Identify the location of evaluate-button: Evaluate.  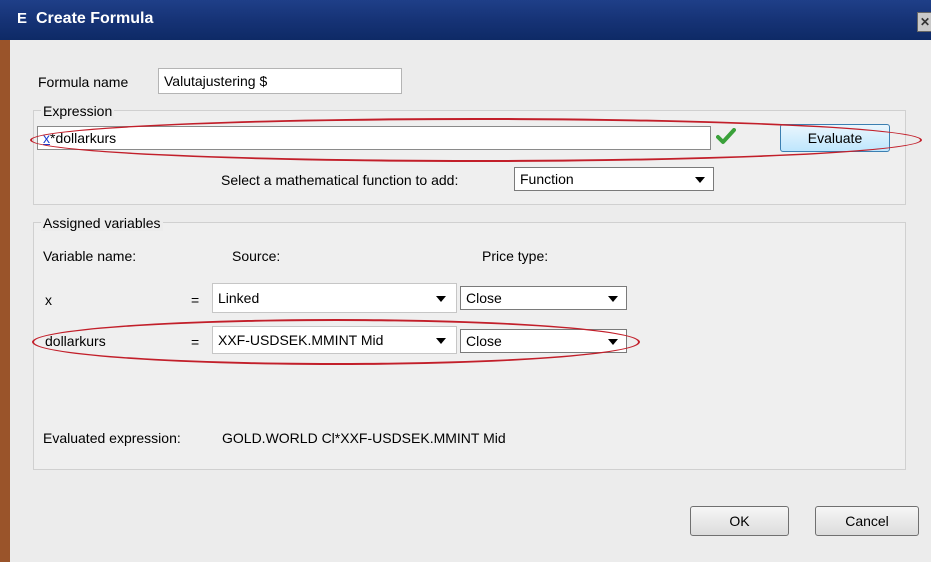
(835, 138).